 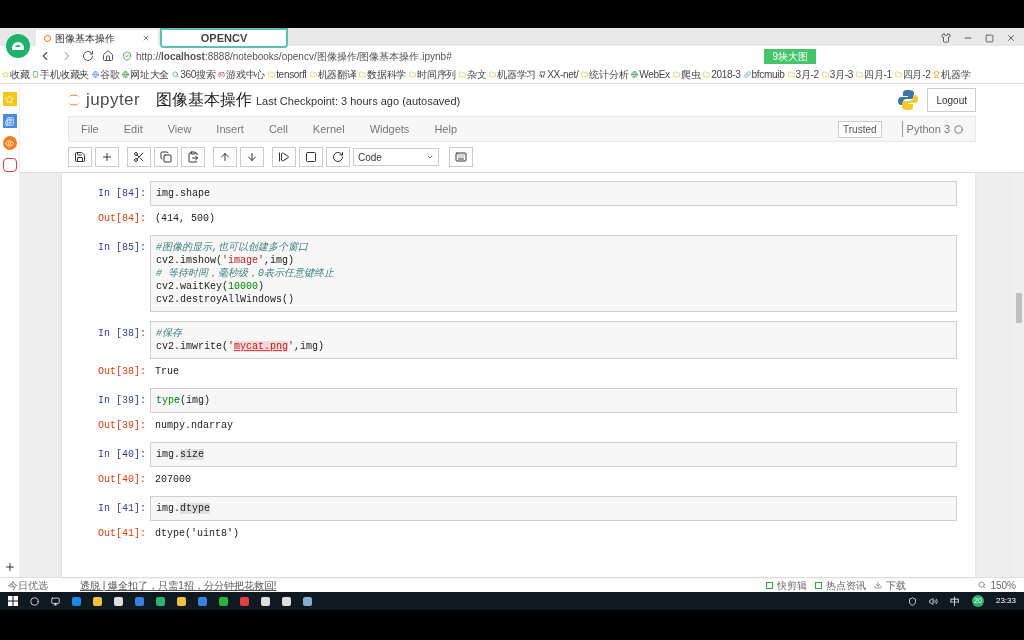 What do you see at coordinates (28, 585) in the screenshot?
I see `today-picks: 今日优选` at bounding box center [28, 585].